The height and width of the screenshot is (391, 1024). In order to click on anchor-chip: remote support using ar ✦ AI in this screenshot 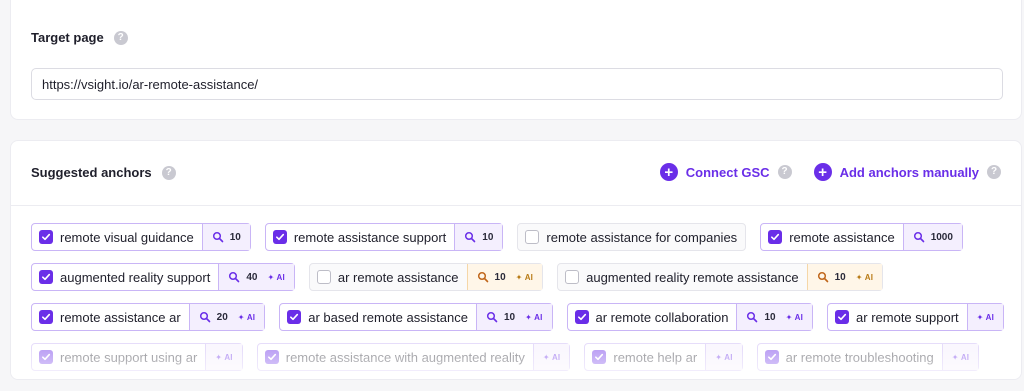, I will do `click(137, 357)`.